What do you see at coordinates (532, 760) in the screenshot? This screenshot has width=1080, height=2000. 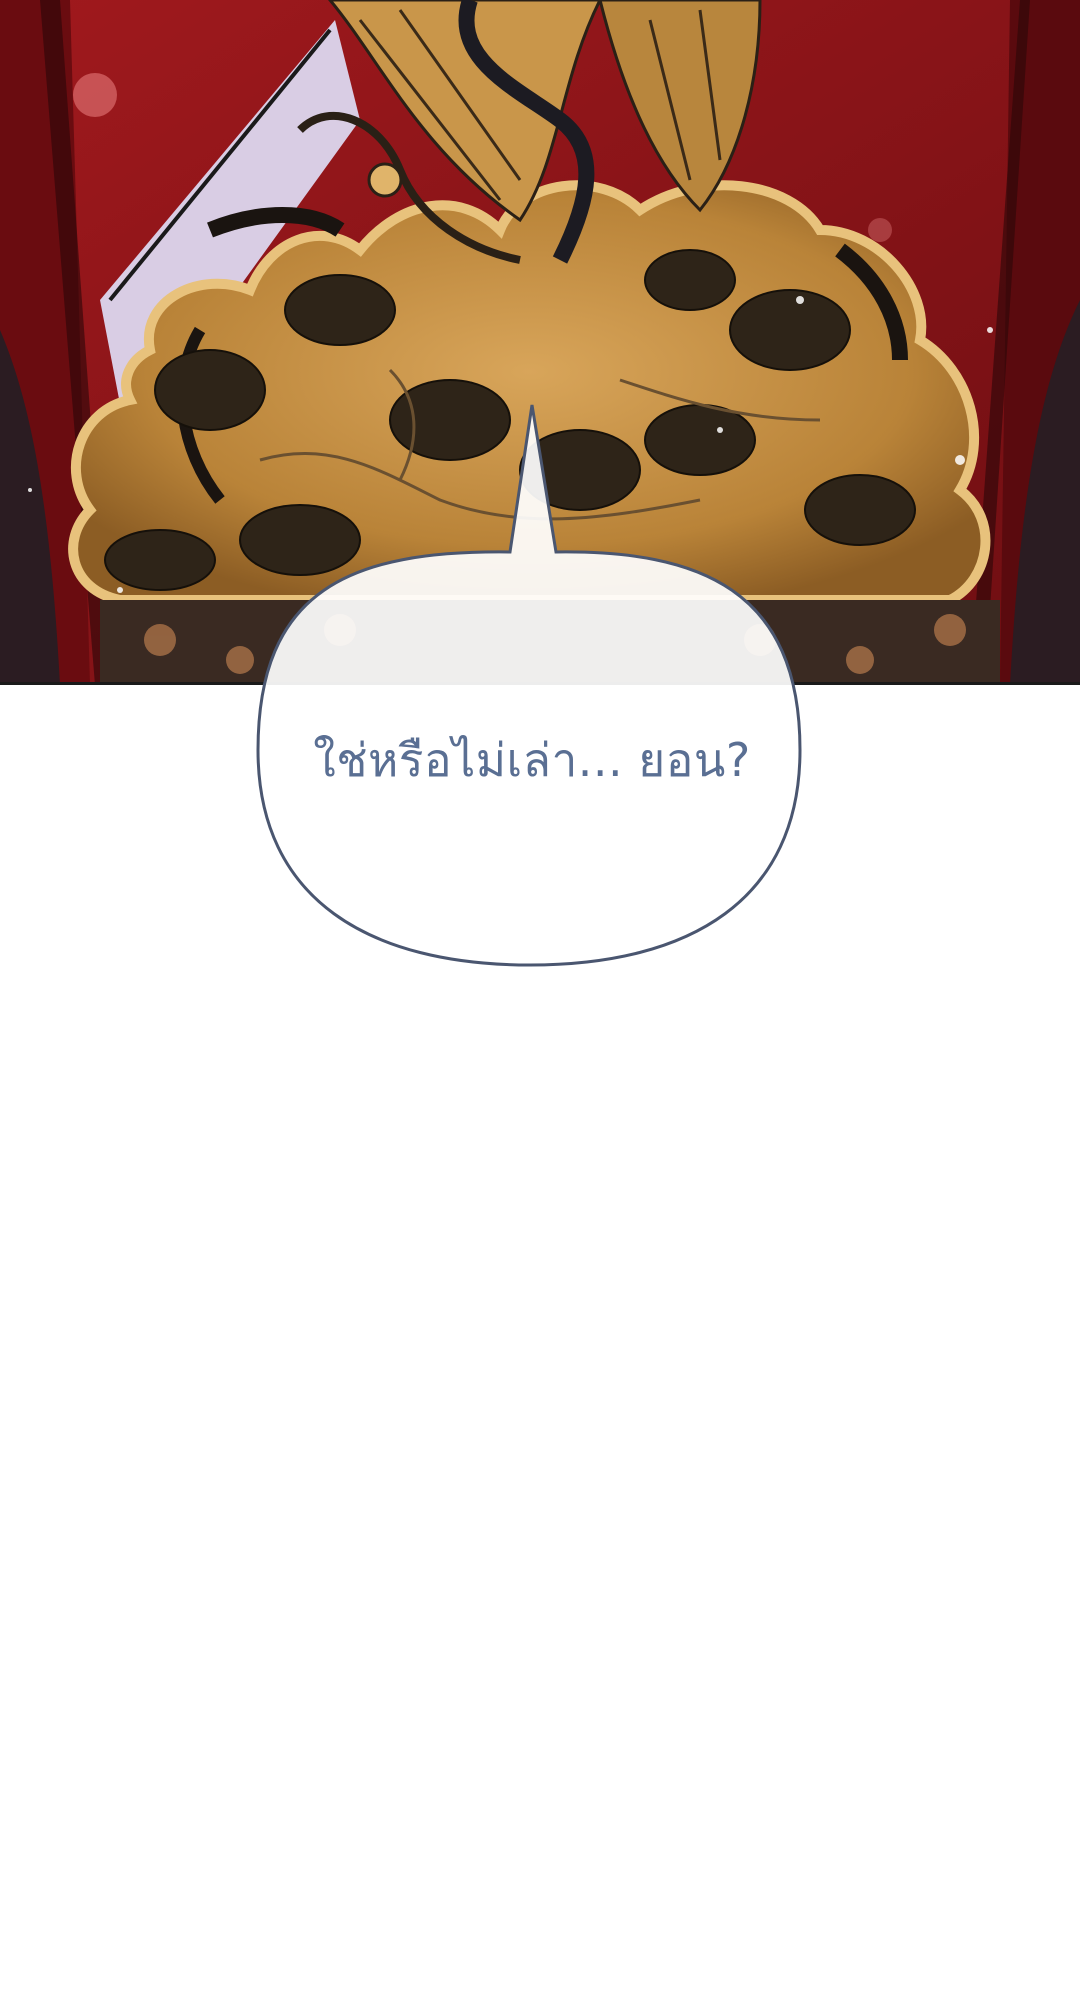 I see `speech-bubble-text: ใช่หรือไม่เล่า... ยอน?` at bounding box center [532, 760].